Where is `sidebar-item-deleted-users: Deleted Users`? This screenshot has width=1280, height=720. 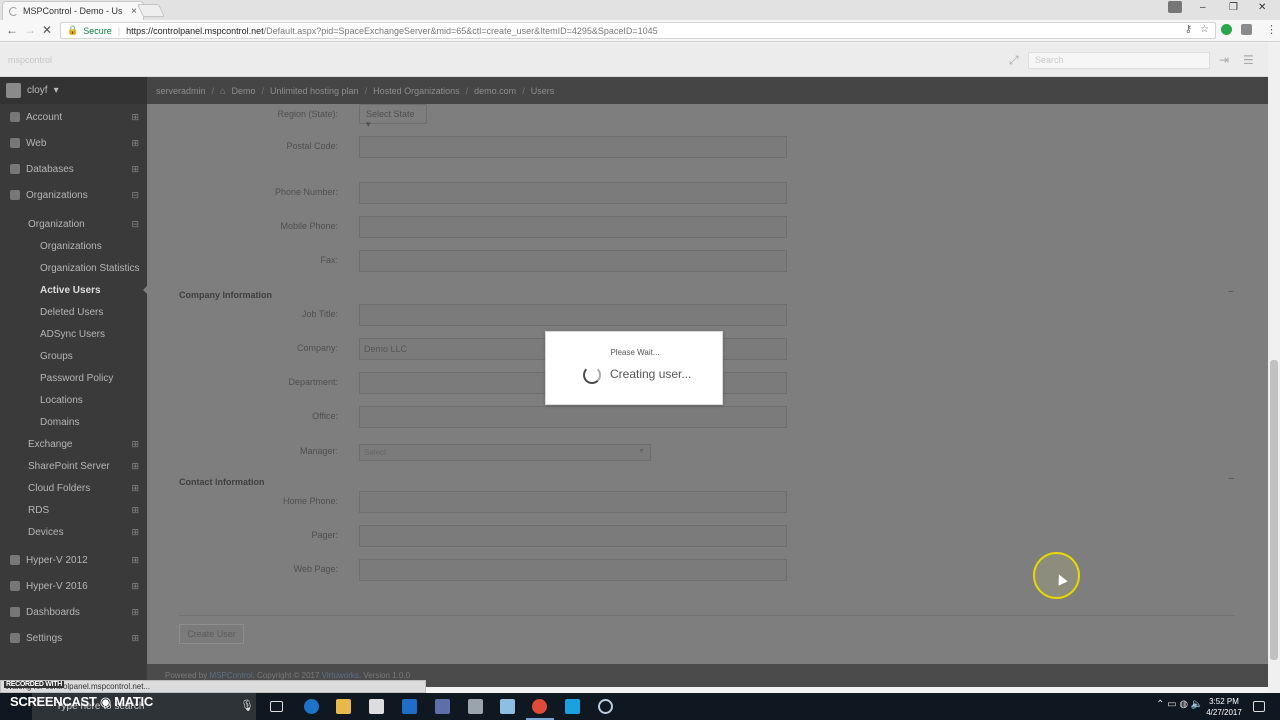 sidebar-item-deleted-users: Deleted Users is located at coordinates (73, 312).